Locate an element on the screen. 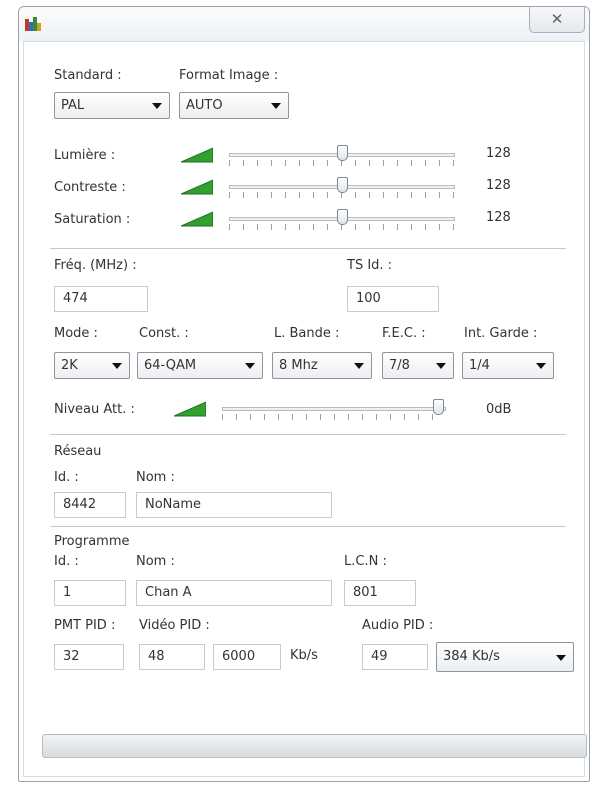 The width and height of the screenshot is (592, 788). standard-value: PAL is located at coordinates (73, 105).